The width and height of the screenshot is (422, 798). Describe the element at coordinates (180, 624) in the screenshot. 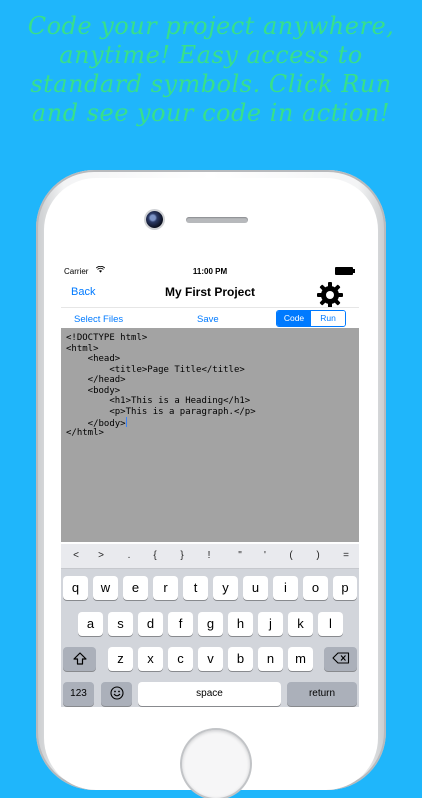

I see `key-f: f` at that location.